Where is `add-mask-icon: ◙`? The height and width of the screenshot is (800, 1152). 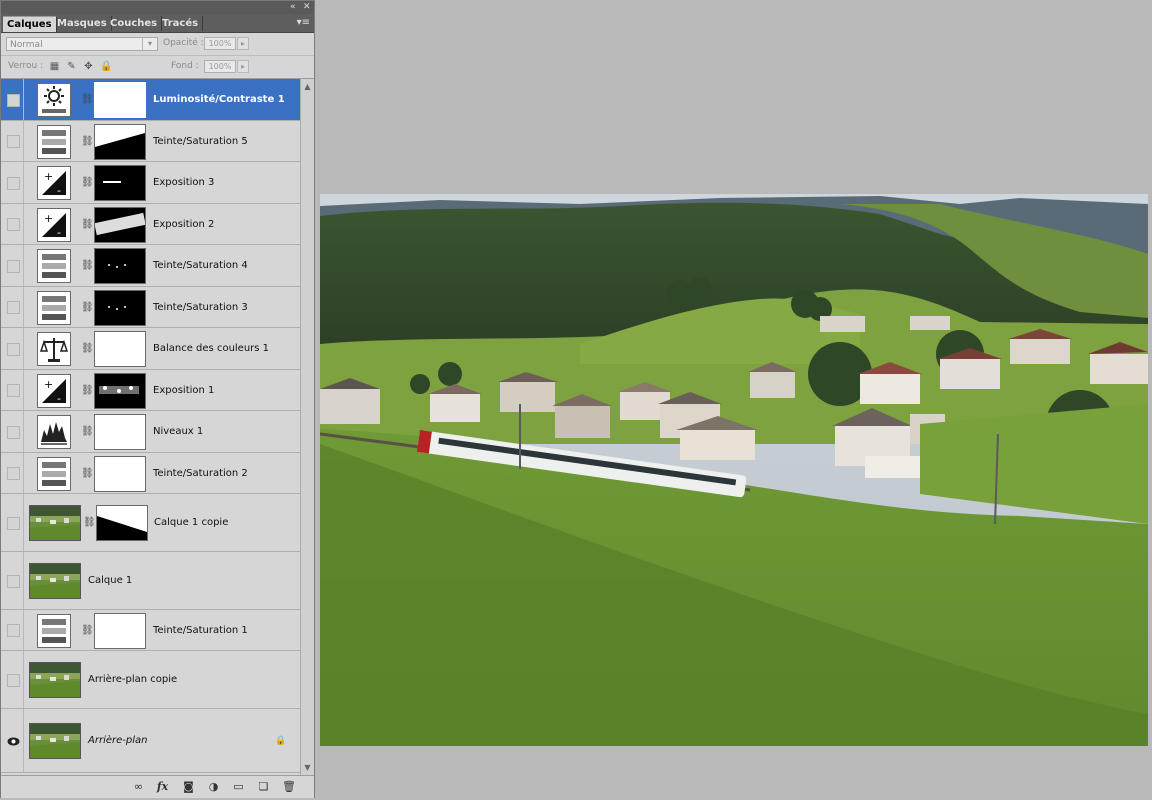
add-mask-icon: ◙ is located at coordinates (188, 786).